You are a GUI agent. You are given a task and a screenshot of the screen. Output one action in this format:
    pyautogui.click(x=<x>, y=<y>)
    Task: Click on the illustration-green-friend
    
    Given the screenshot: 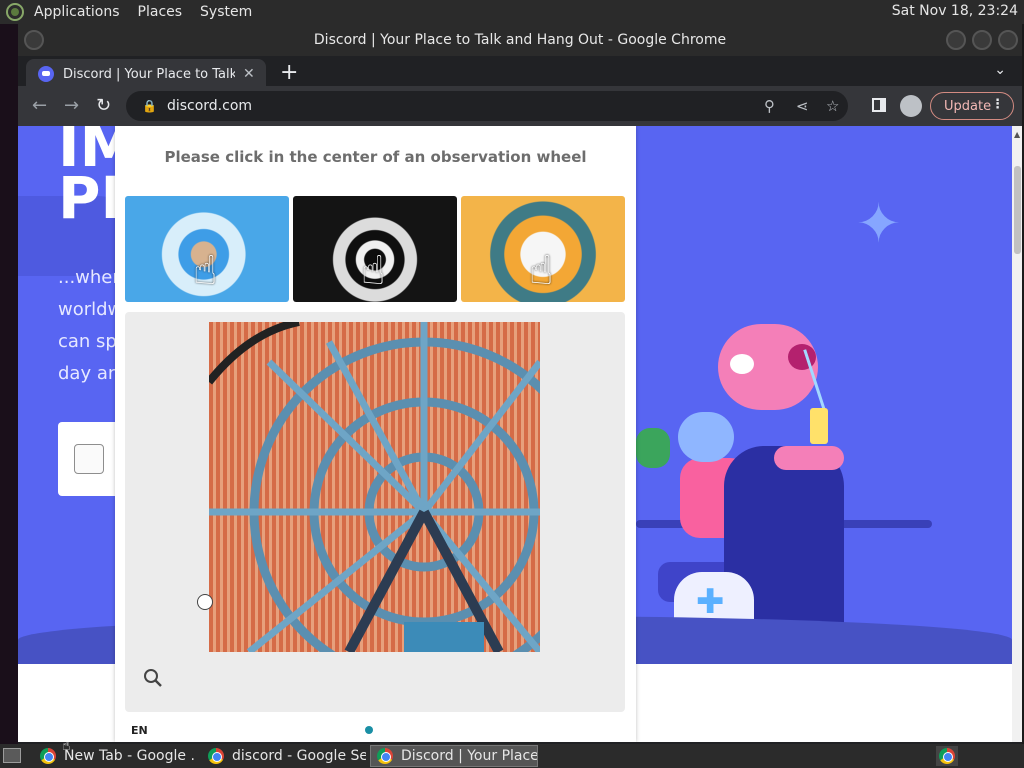 What is the action you would take?
    pyautogui.click(x=653, y=448)
    